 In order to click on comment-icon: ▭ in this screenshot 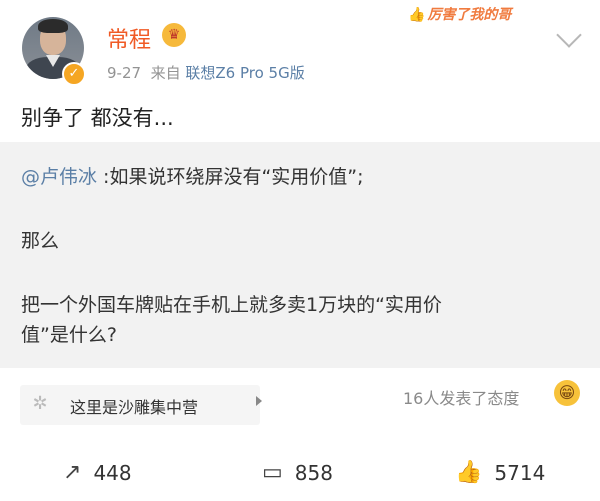, I will do `click(272, 472)`.